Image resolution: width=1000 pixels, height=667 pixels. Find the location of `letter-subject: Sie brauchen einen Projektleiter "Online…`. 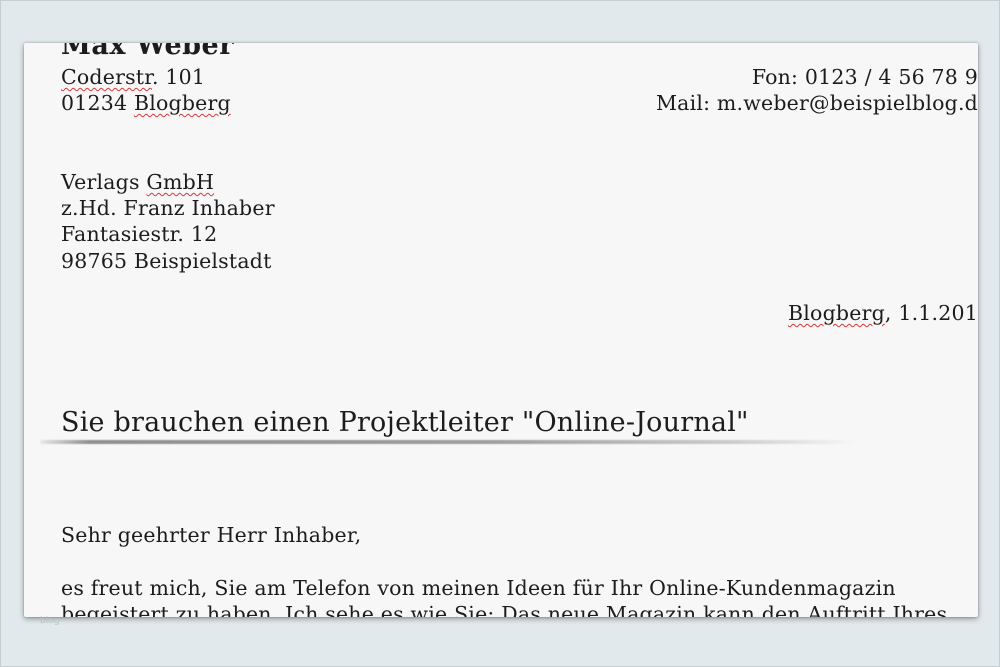

letter-subject: Sie brauchen einen Projektleiter "Online… is located at coordinates (405, 422).